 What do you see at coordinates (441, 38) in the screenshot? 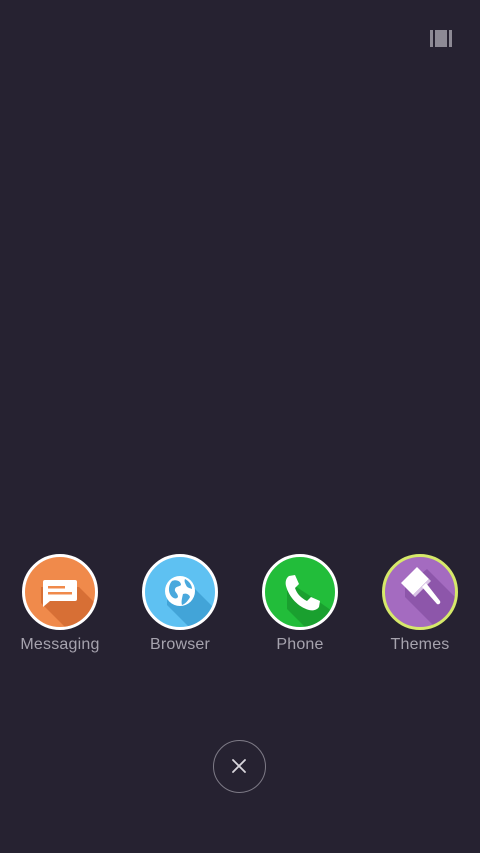
I see `layout-bars-icon` at bounding box center [441, 38].